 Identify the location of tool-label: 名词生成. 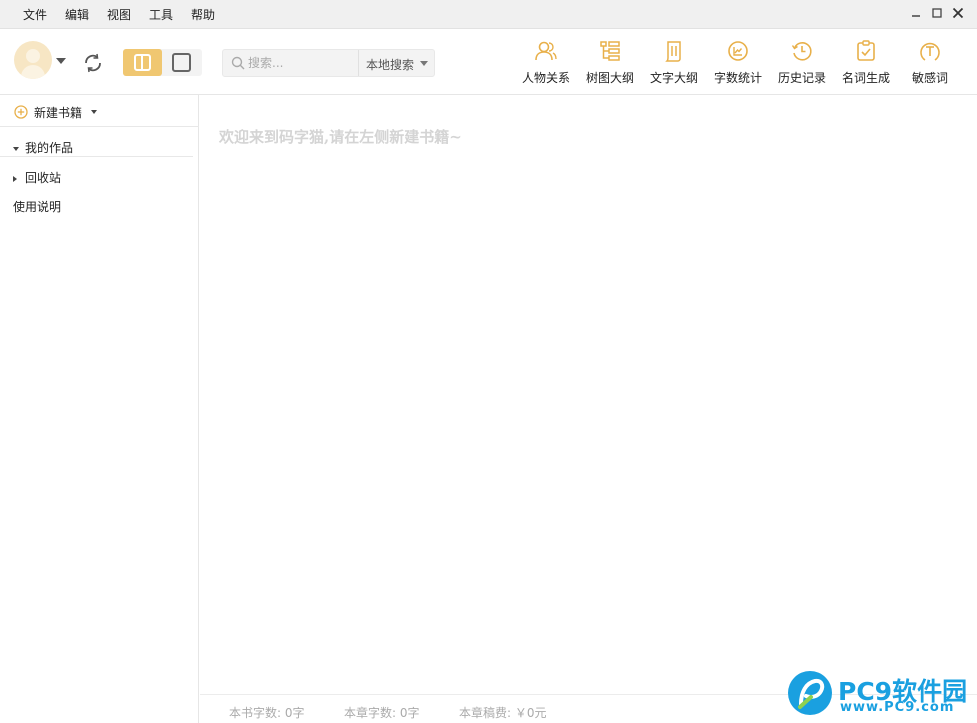
(865, 78).